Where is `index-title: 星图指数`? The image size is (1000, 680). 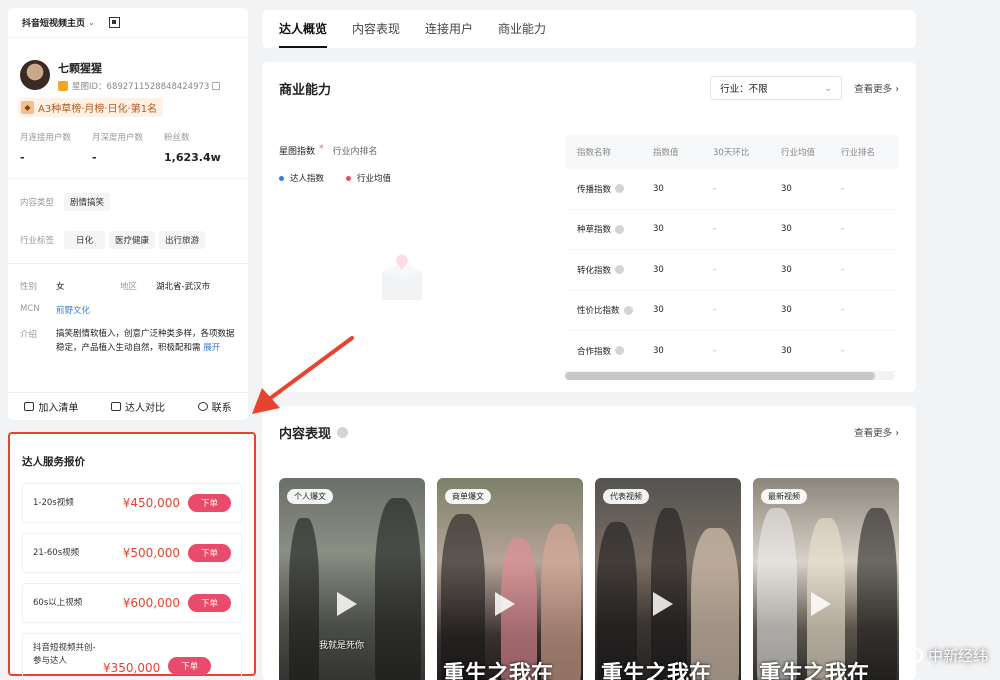
index-title: 星图指数 is located at coordinates (297, 152).